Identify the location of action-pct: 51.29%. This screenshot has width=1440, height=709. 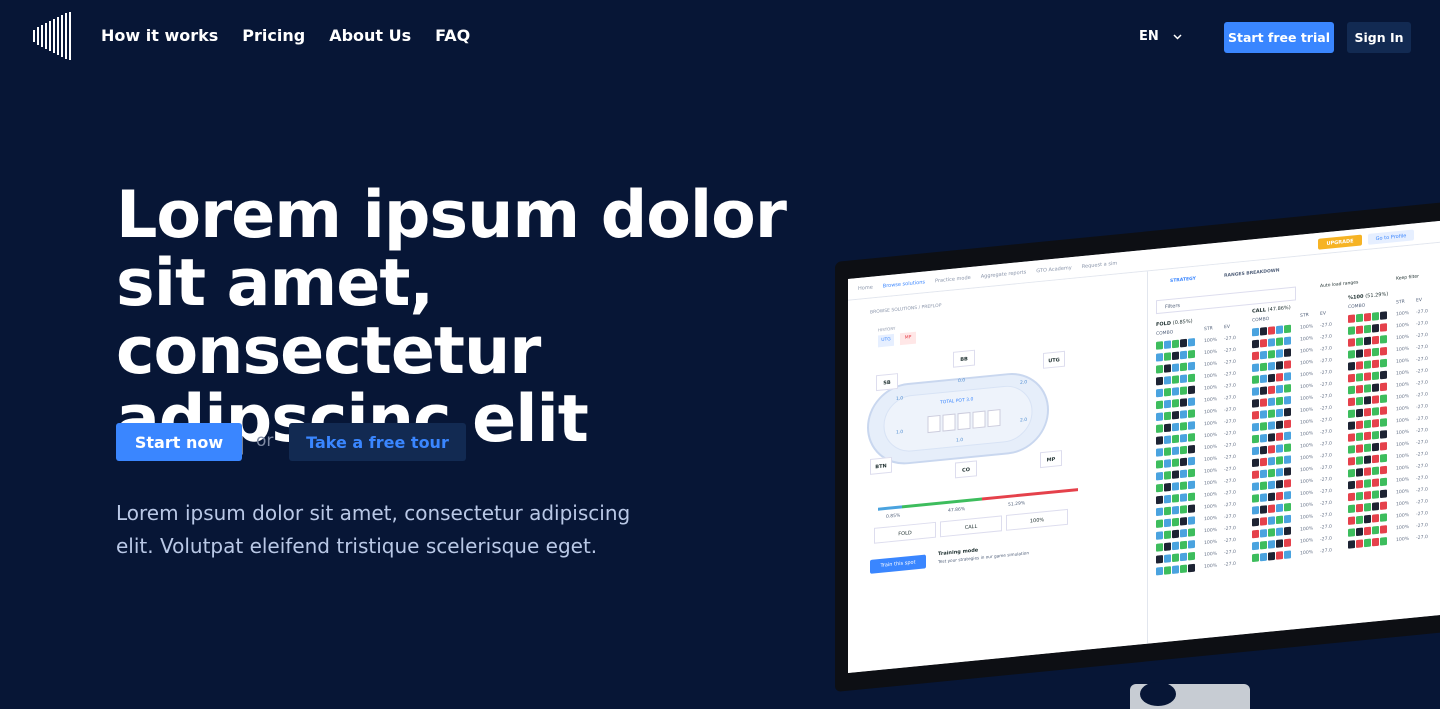
(1017, 504).